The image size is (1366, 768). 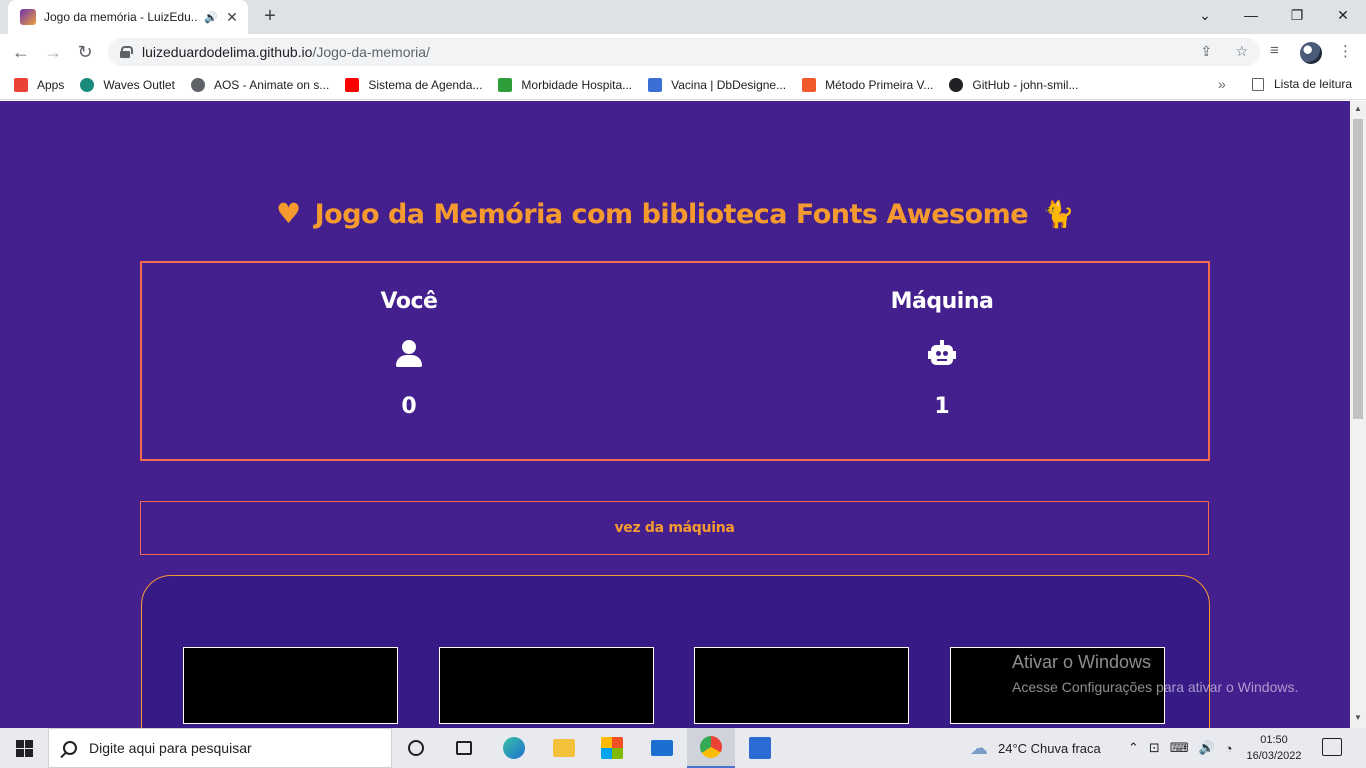 What do you see at coordinates (1313, 84) in the screenshot?
I see `reading-list-label: Lista de leitura` at bounding box center [1313, 84].